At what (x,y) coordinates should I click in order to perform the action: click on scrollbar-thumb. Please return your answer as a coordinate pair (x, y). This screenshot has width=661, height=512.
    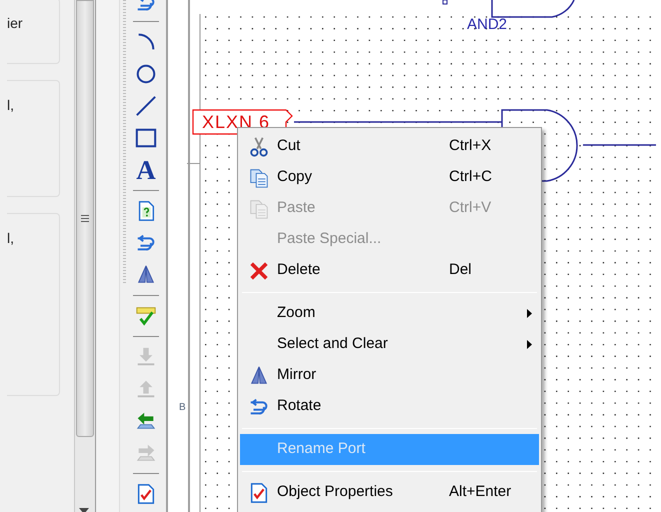
    Looking at the image, I should click on (85, 218).